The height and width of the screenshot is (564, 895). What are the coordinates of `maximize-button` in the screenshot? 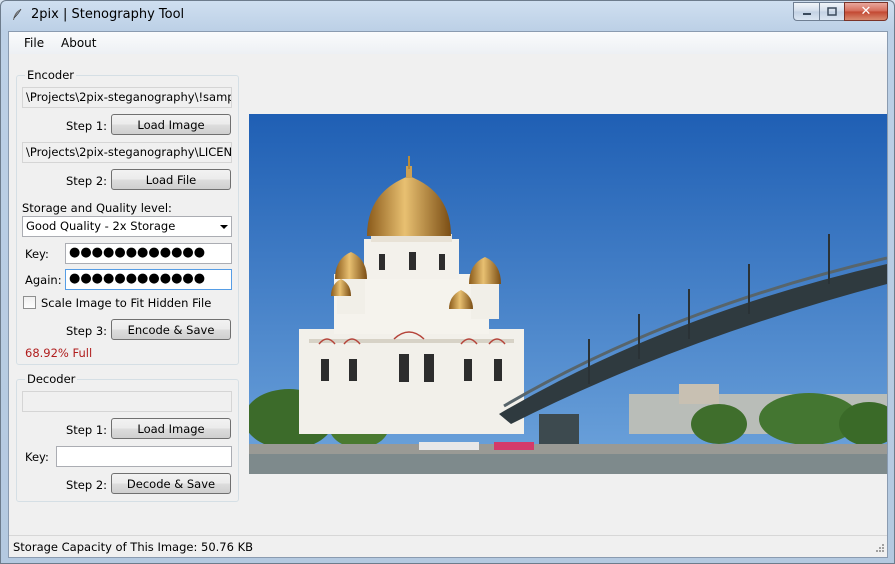 It's located at (831, 11).